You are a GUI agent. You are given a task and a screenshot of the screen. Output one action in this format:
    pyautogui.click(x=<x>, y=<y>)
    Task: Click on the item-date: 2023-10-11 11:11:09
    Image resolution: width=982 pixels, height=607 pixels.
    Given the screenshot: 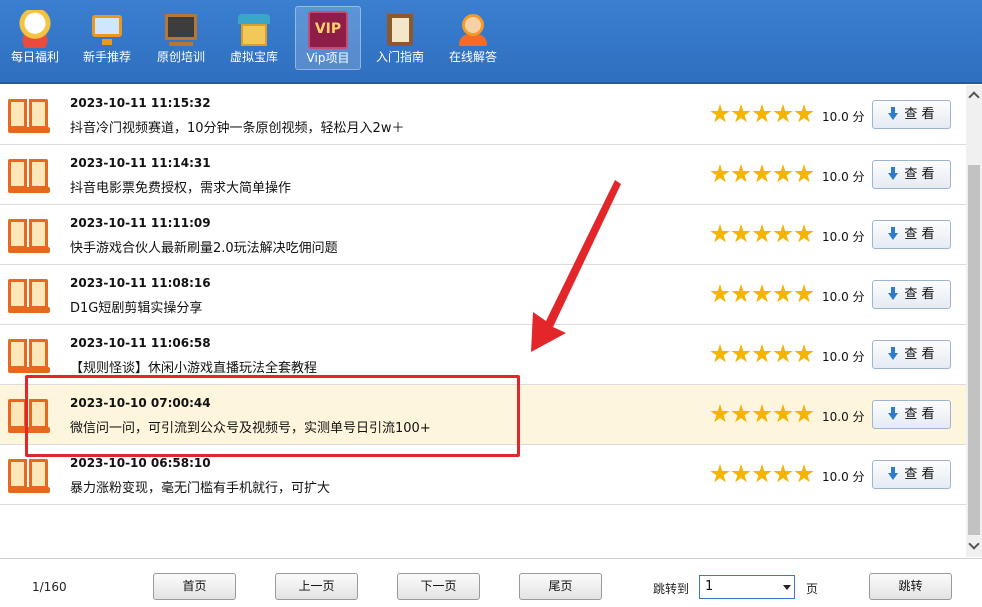 What is the action you would take?
    pyautogui.click(x=140, y=223)
    